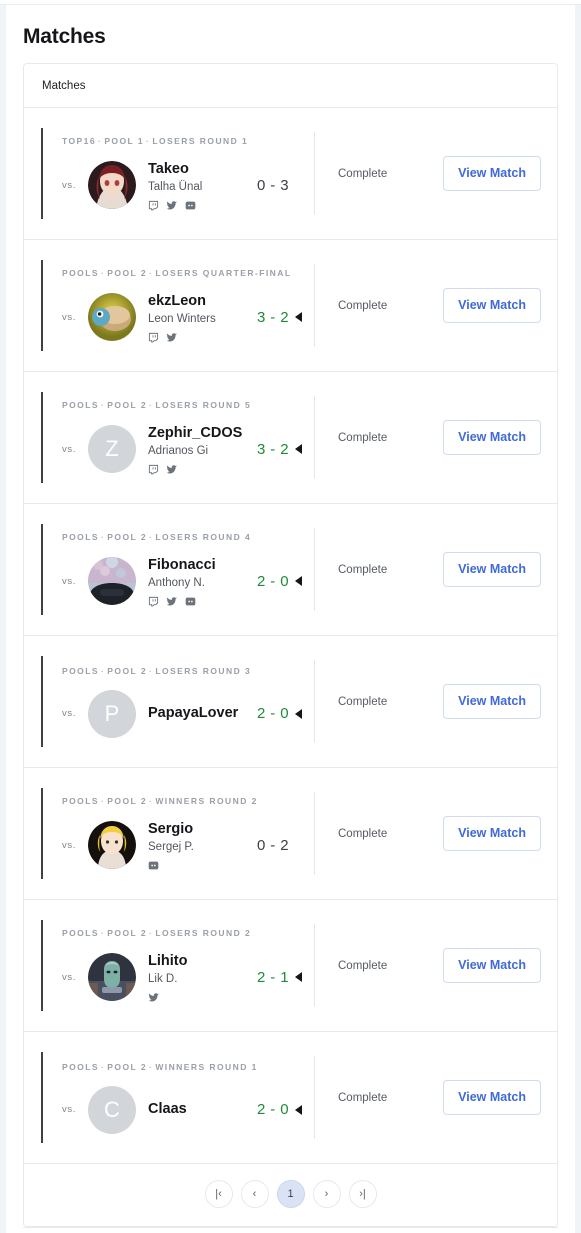 The image size is (581, 1233). What do you see at coordinates (290, 1194) in the screenshot?
I see `pagination-page-1-button: 1` at bounding box center [290, 1194].